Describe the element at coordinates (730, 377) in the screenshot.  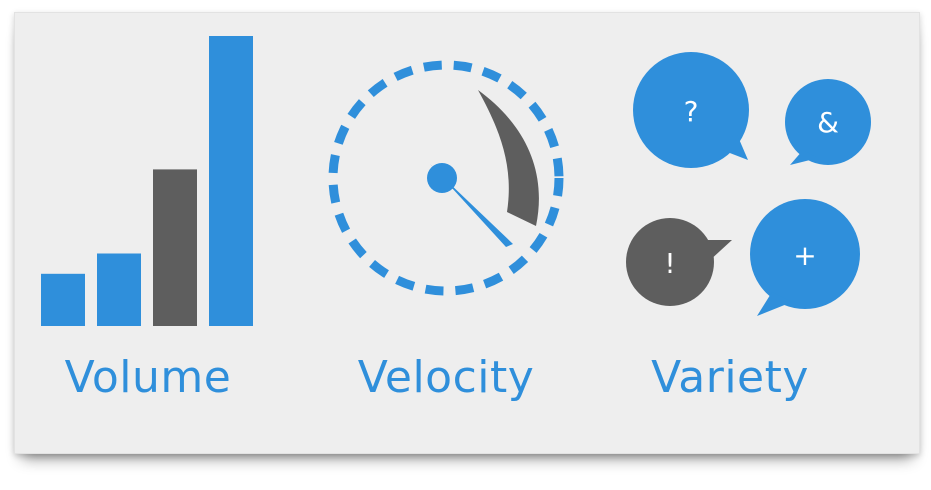
I see `variety-label: Variety` at that location.